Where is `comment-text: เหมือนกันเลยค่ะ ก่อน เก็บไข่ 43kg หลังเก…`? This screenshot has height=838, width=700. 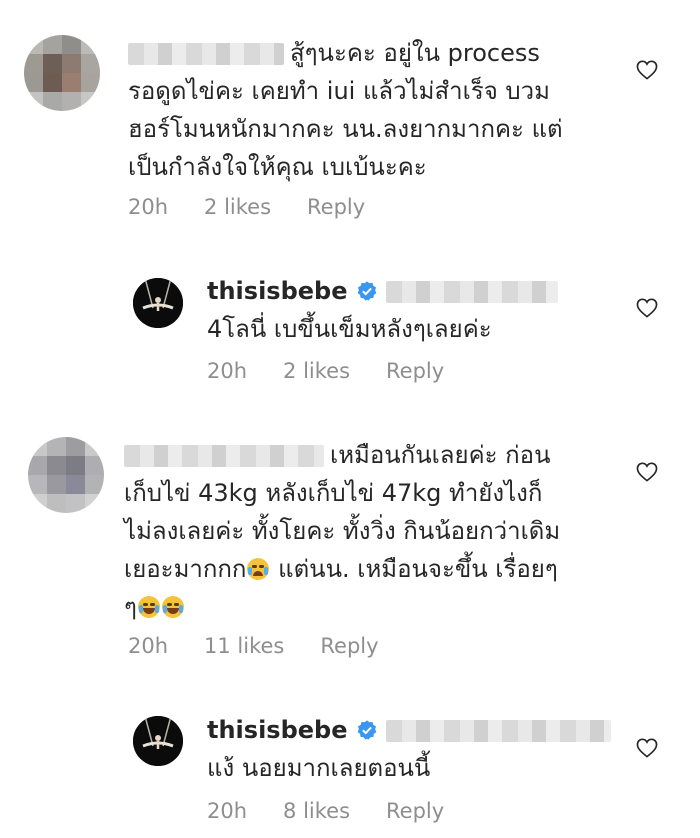 comment-text: เหมือนกันเลยค่ะ ก่อน เก็บไข่ 43kg หลังเก… is located at coordinates (342, 531).